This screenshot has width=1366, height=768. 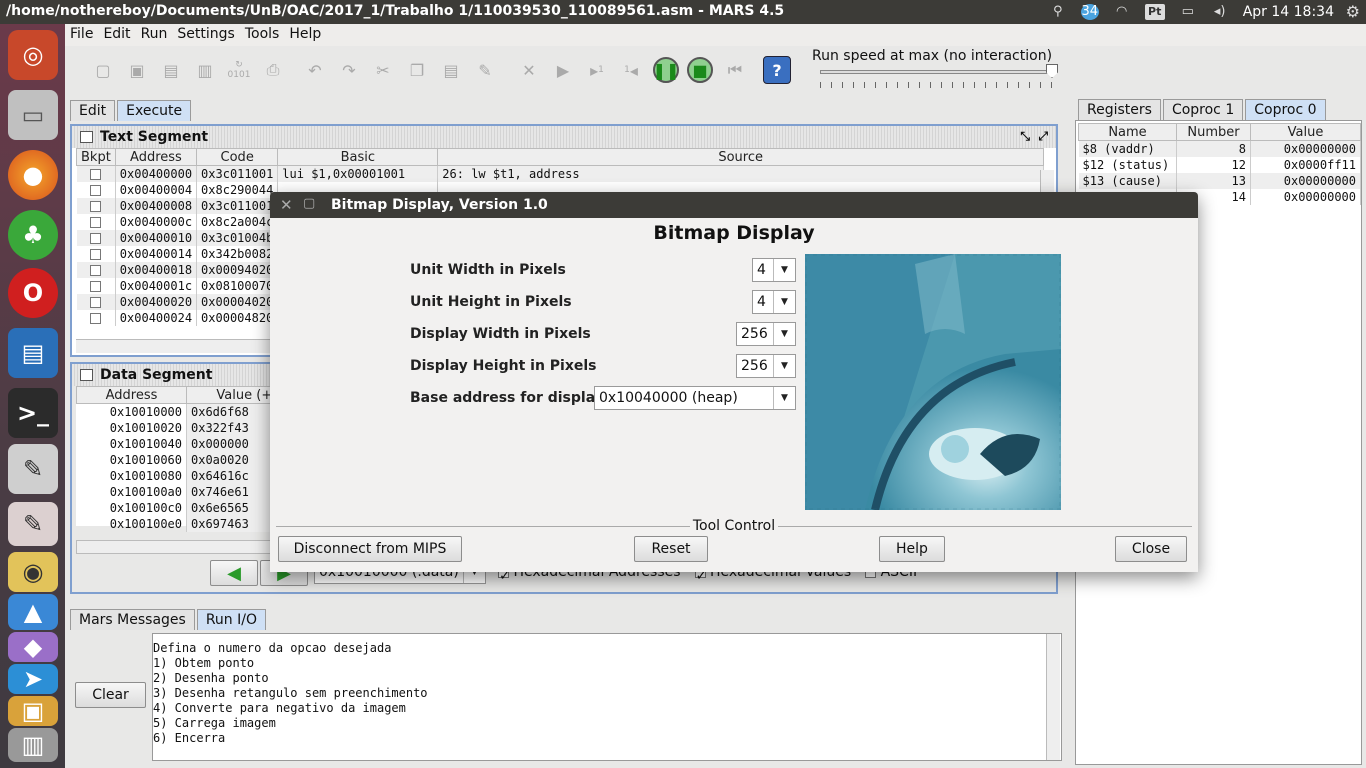 I want to click on col-reg-number: Number, so click(x=1213, y=132).